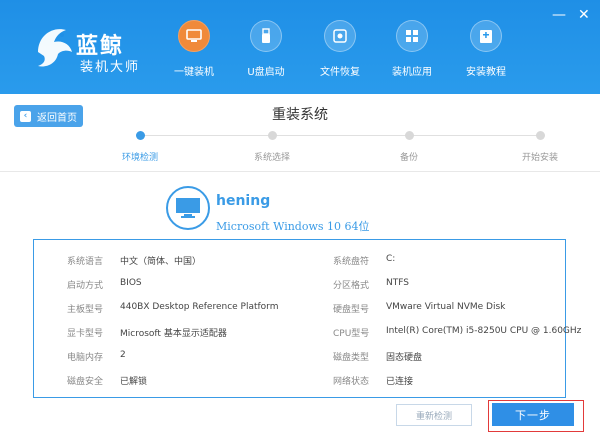 Image resolution: width=600 pixels, height=432 pixels. I want to click on info-value: 2, so click(123, 355).